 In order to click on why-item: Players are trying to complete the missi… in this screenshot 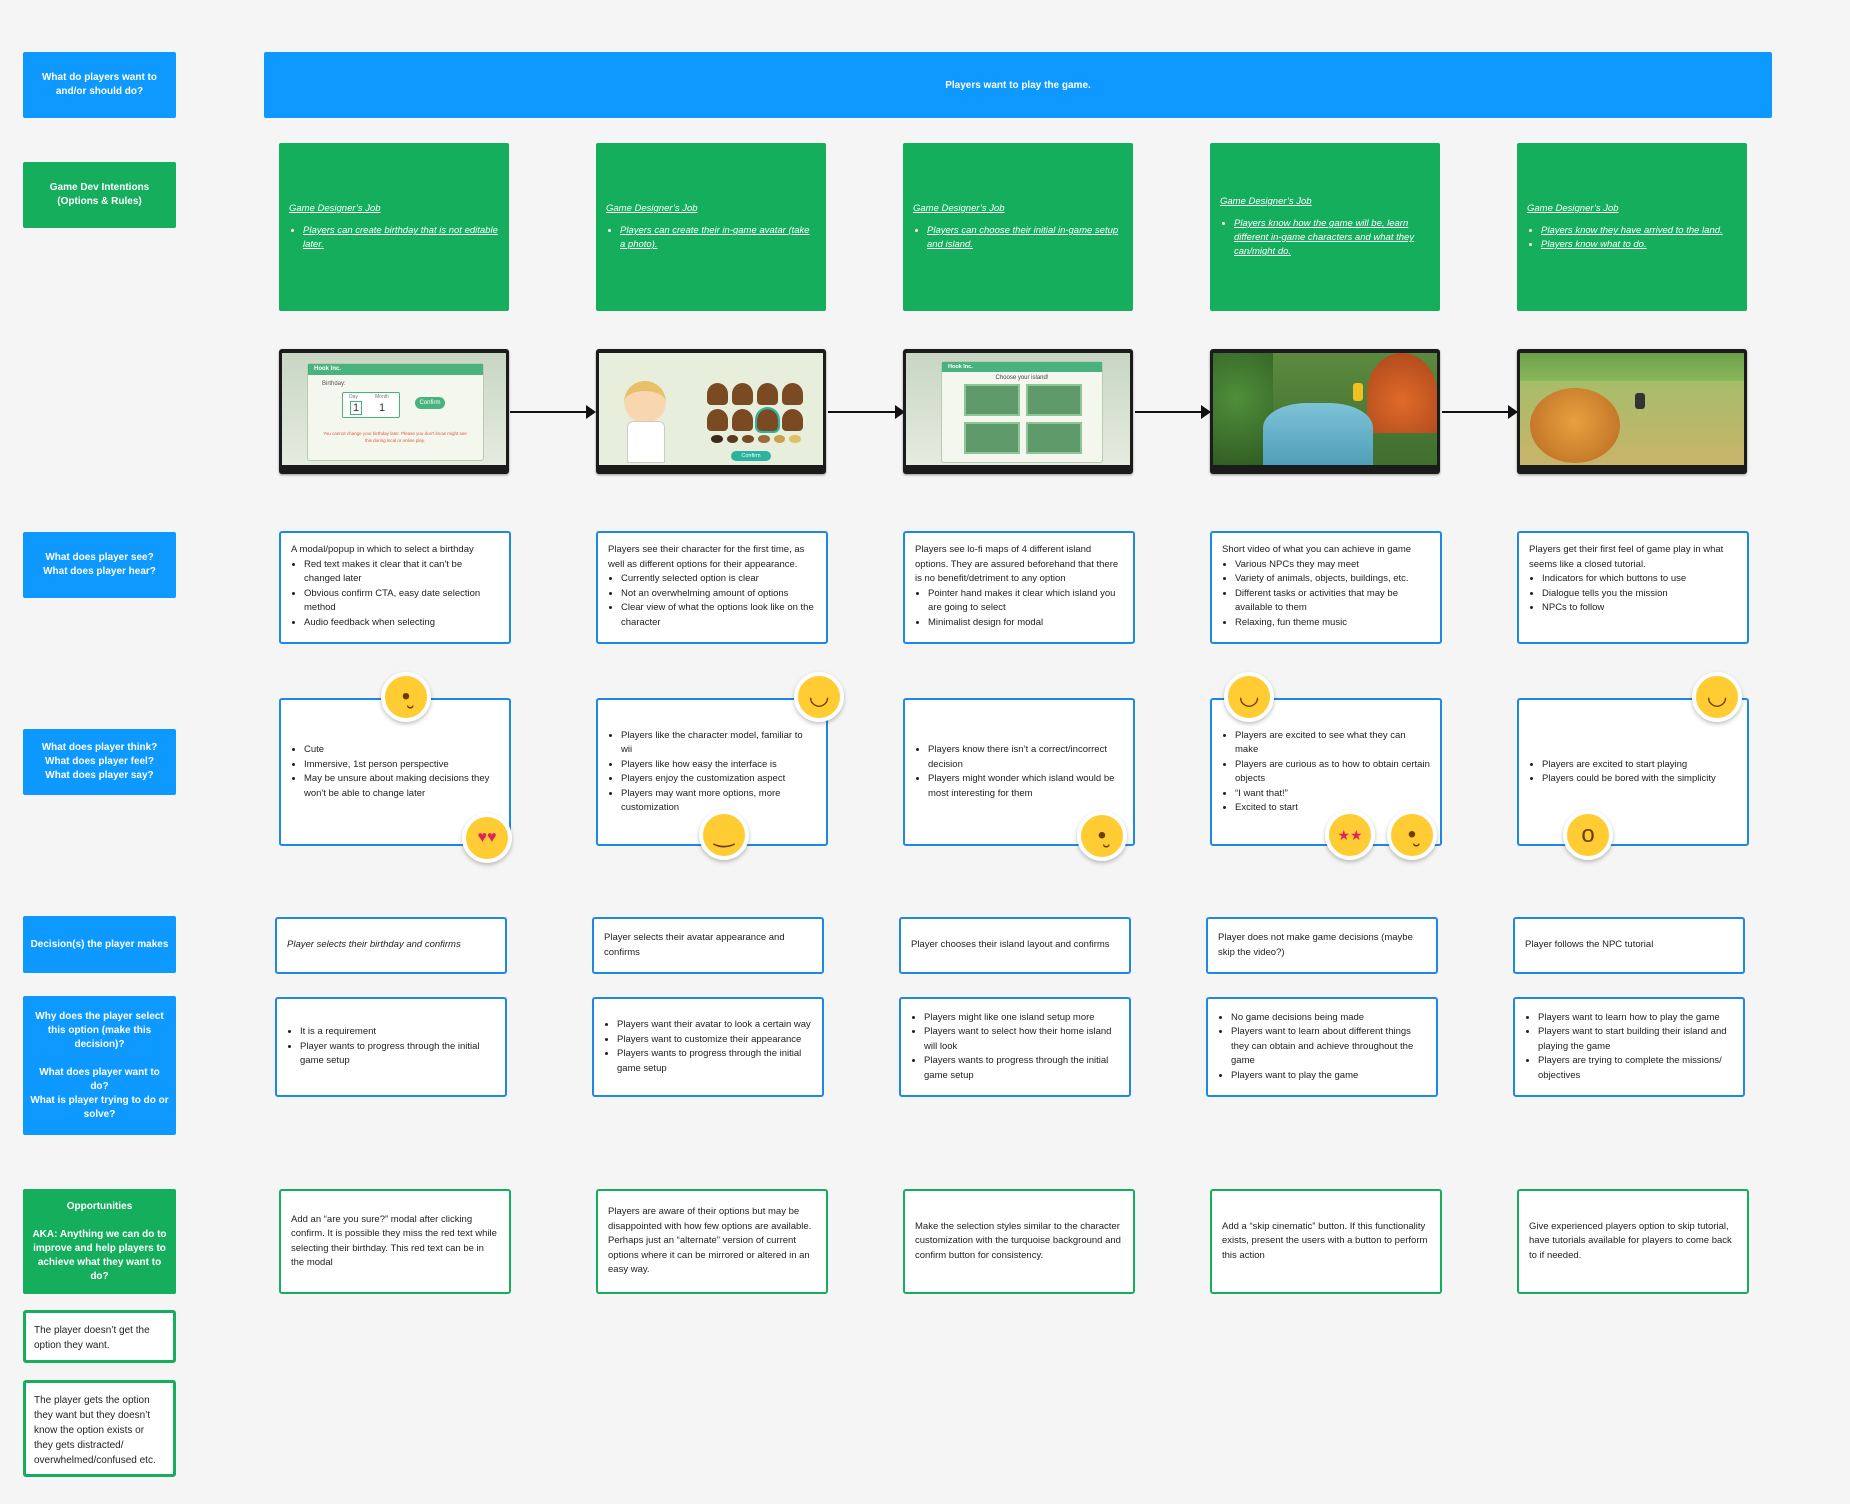, I will do `click(1635, 1068)`.